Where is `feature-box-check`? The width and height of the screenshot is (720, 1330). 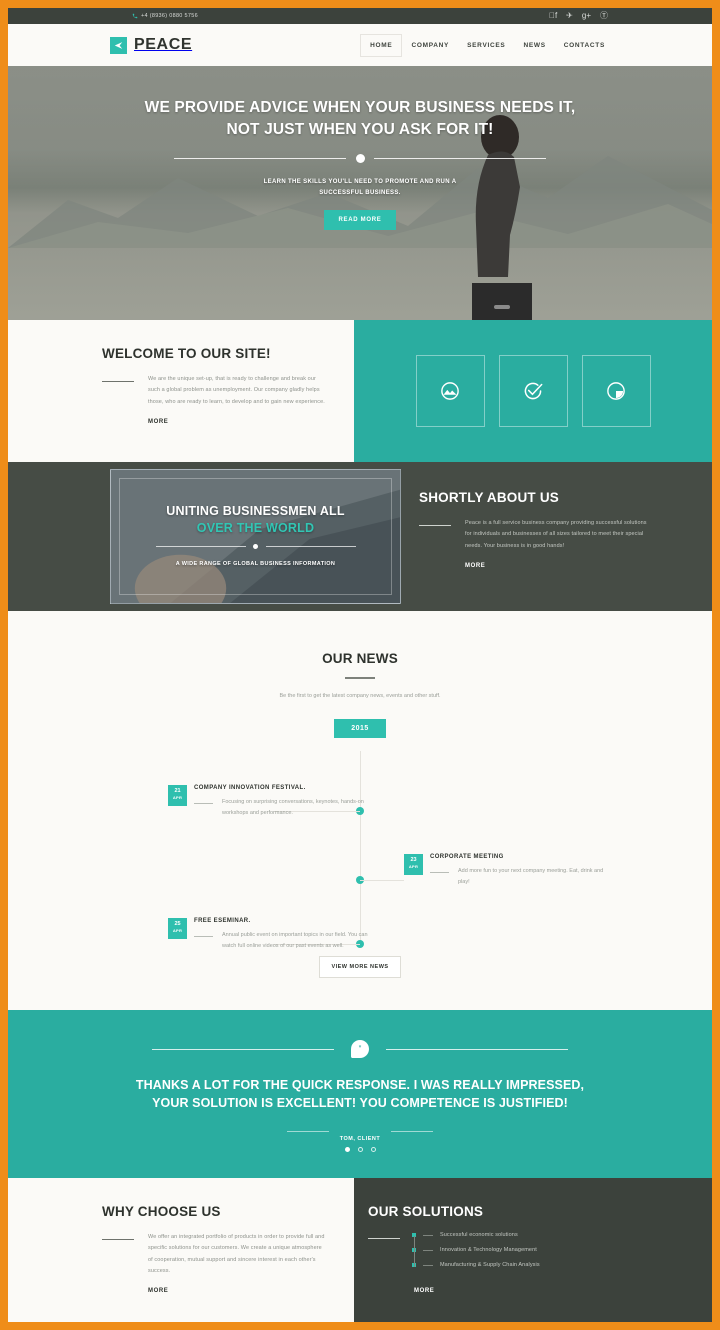 feature-box-check is located at coordinates (533, 391).